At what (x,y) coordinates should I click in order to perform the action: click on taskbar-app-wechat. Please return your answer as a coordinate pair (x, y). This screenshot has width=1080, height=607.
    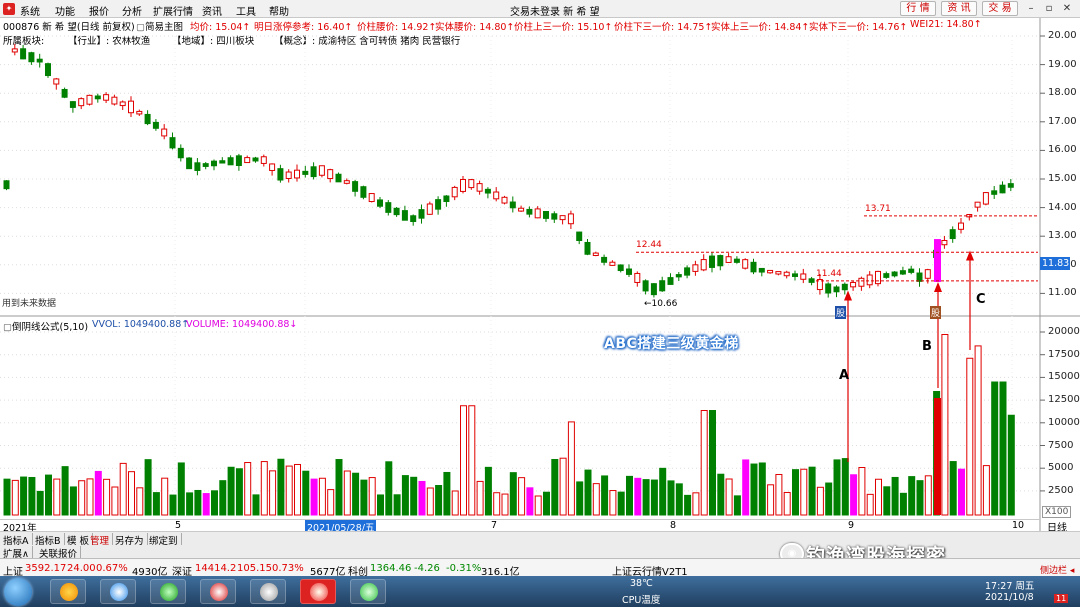
    Looking at the image, I should click on (368, 591).